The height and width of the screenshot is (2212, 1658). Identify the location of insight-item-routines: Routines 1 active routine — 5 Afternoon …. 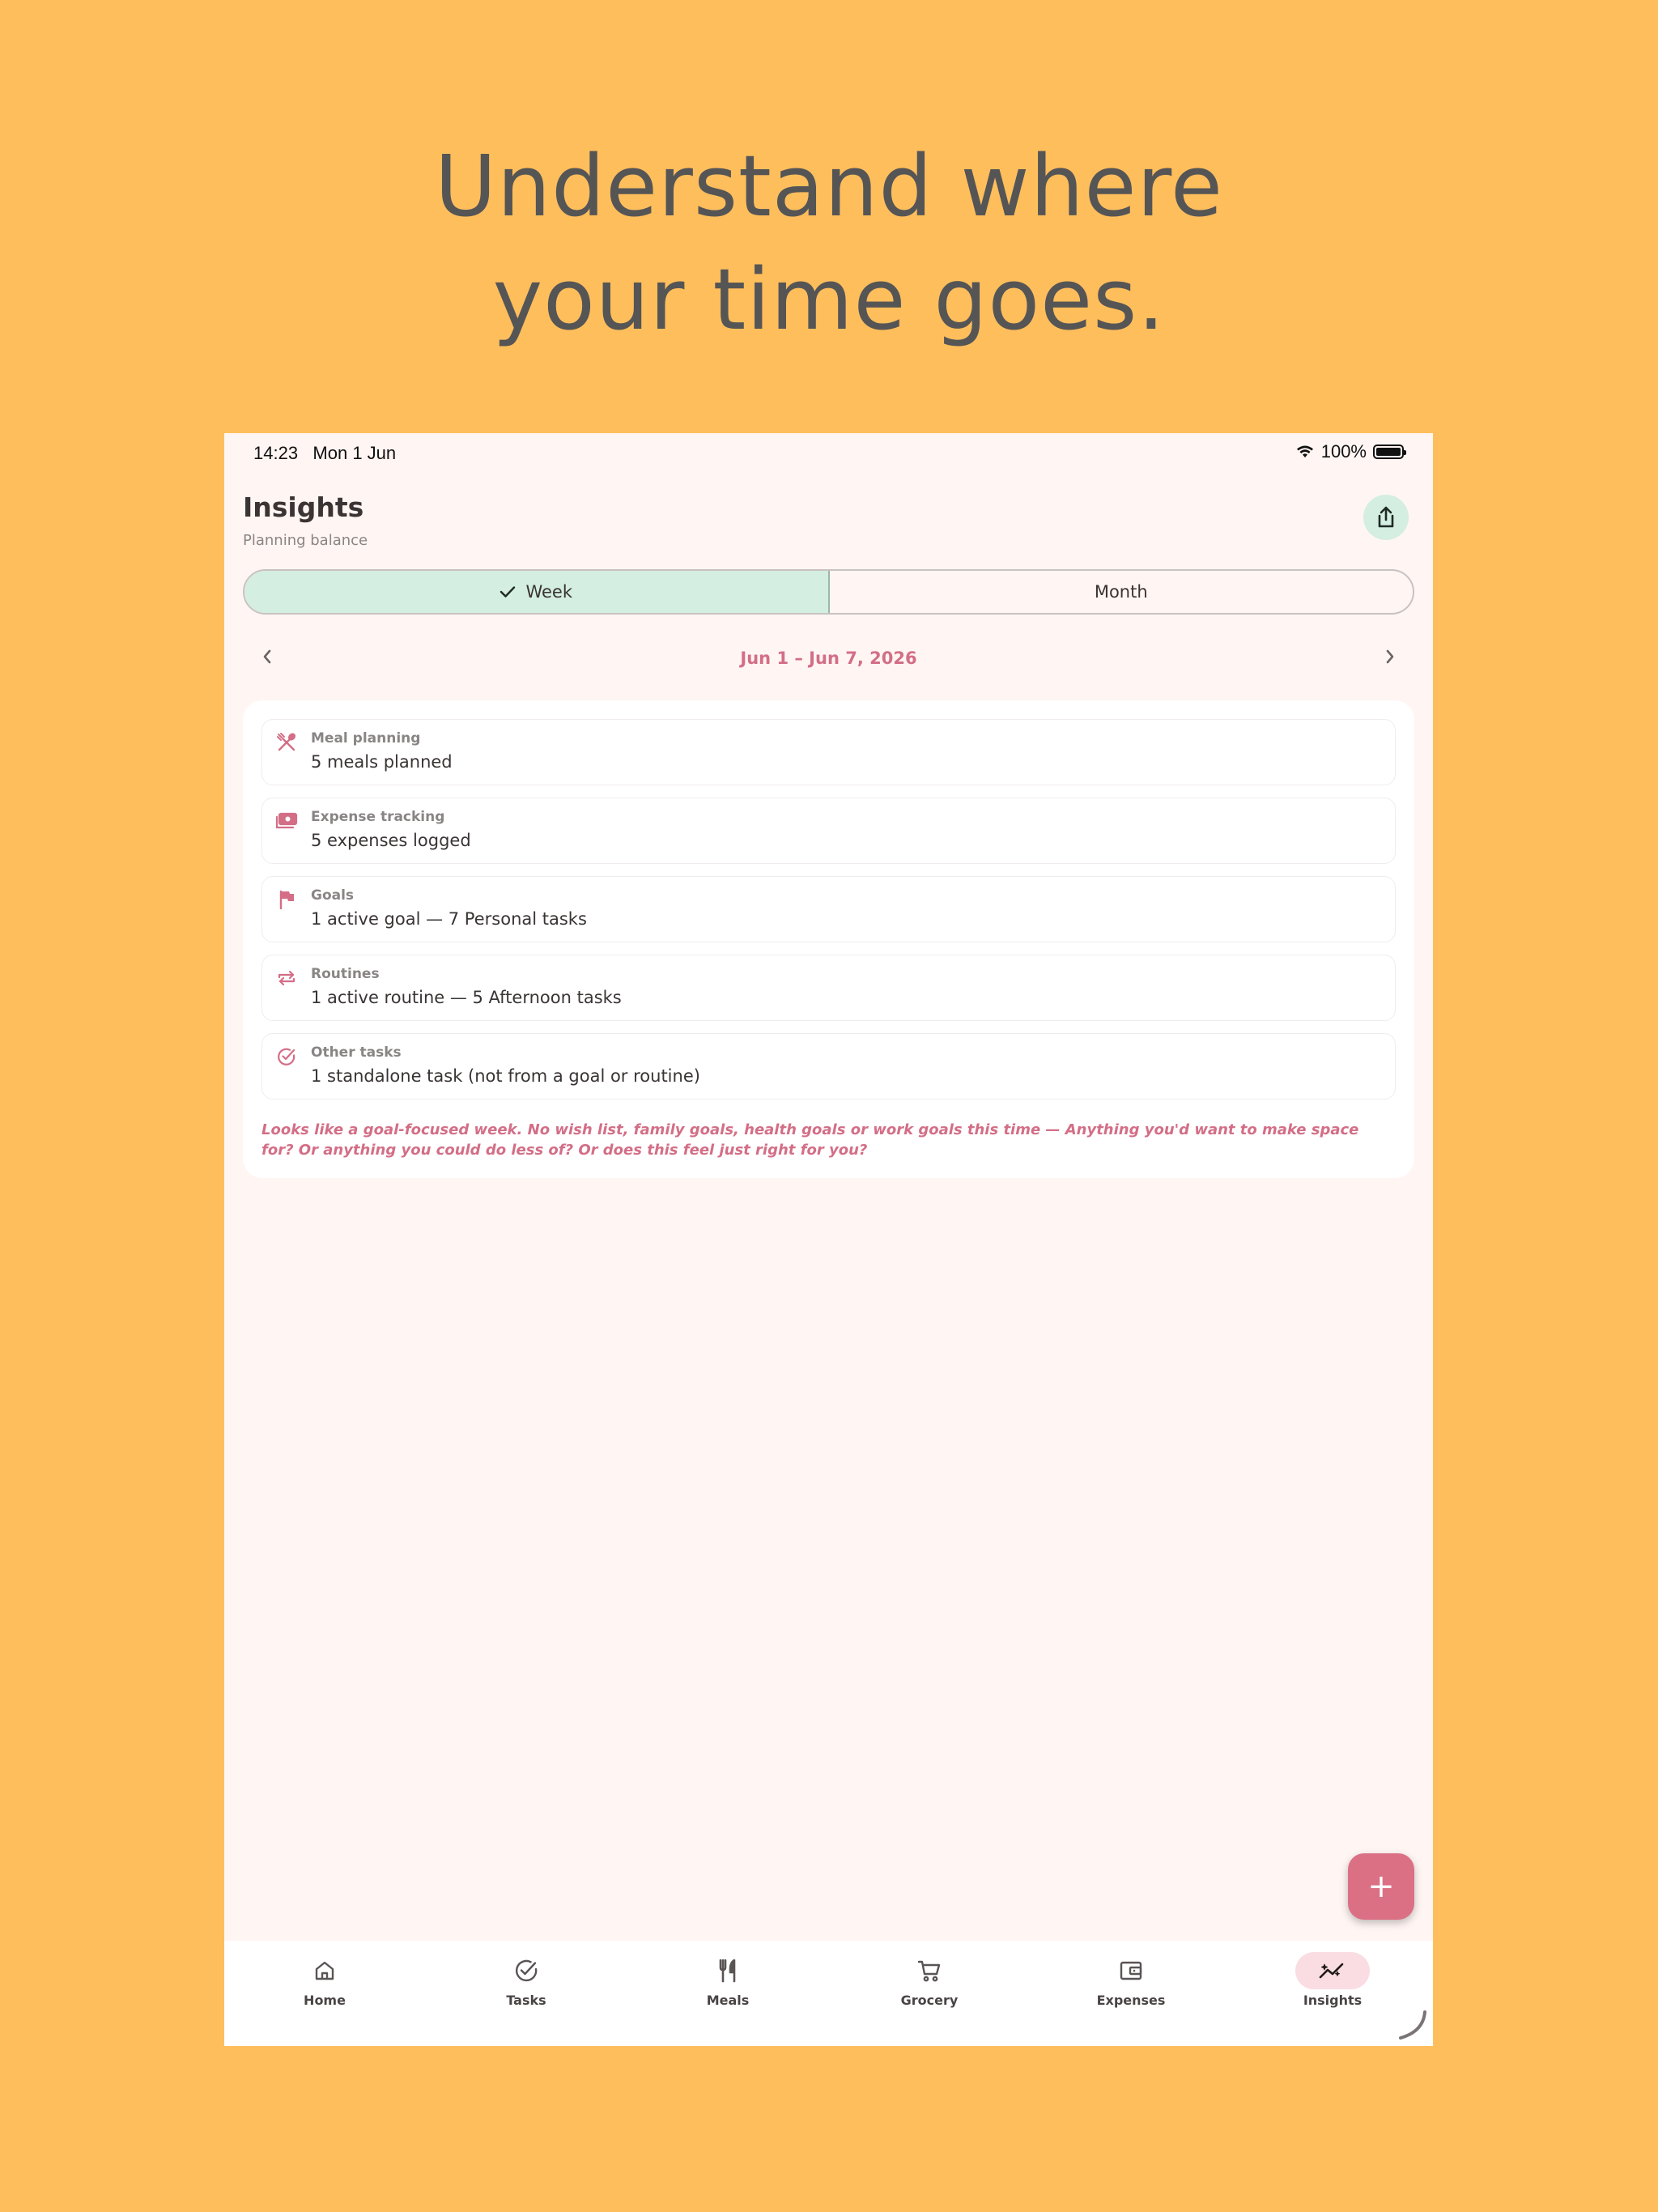
(828, 988).